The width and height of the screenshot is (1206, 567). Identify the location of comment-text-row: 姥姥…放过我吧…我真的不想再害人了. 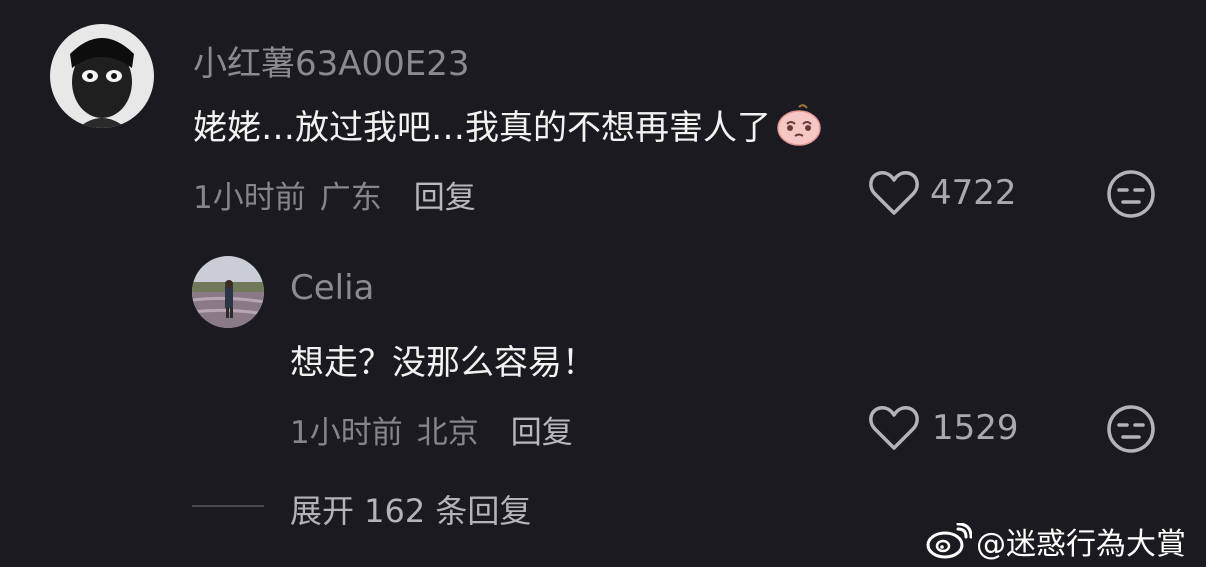
(508, 124).